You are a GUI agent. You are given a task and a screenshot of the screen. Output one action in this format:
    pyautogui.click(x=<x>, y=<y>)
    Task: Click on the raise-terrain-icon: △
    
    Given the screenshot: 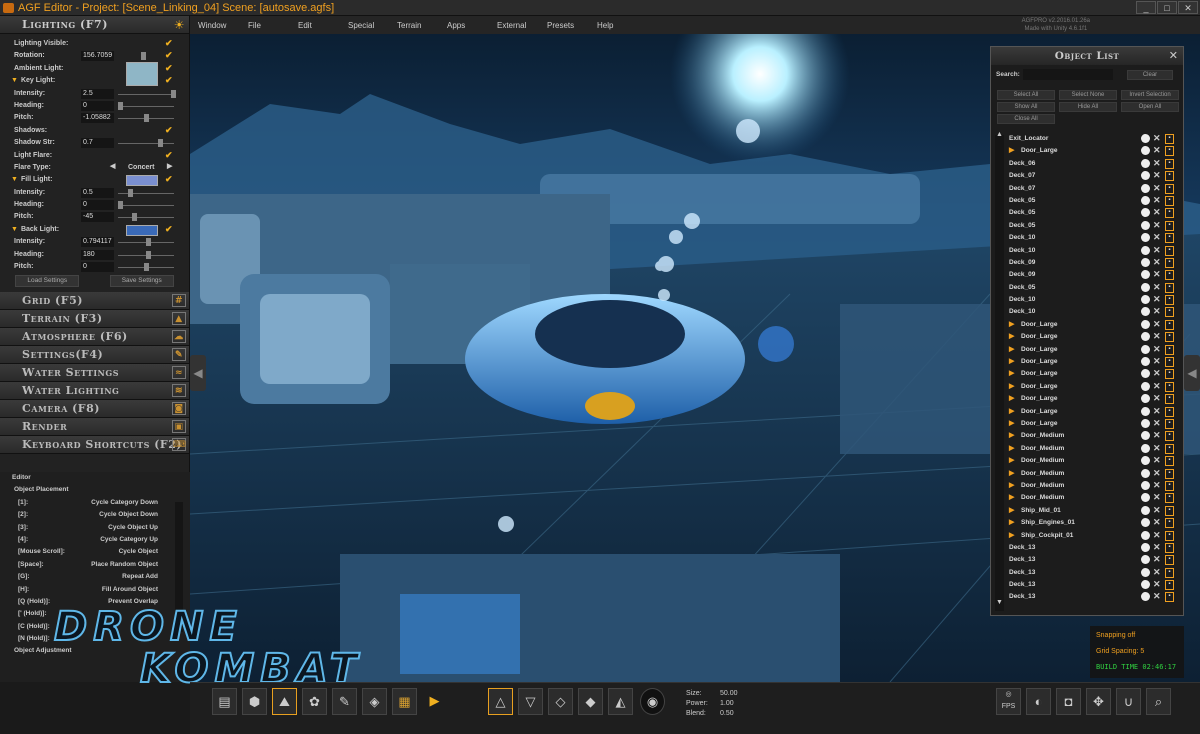 What is the action you would take?
    pyautogui.click(x=500, y=701)
    